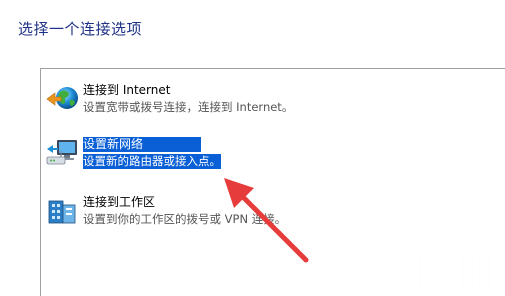 The width and height of the screenshot is (505, 296). What do you see at coordinates (274, 99) in the screenshot?
I see `option-connect-internet: 连接到 Internet 设置宽带或拨号连接，连接到 Internet。` at bounding box center [274, 99].